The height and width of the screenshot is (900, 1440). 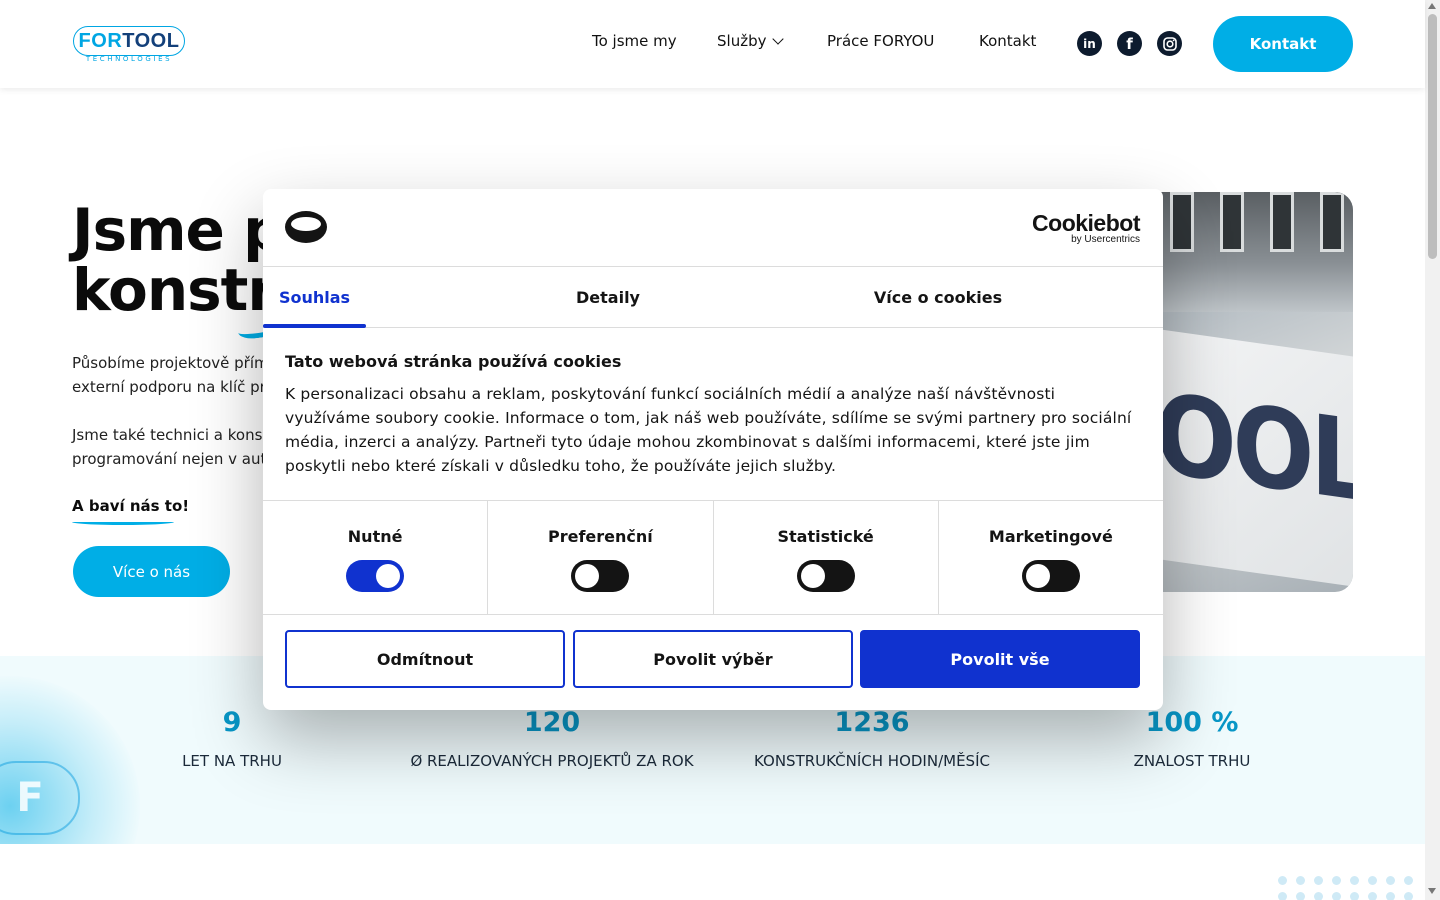 I want to click on reject-button: Odmítnout, so click(x=425, y=659).